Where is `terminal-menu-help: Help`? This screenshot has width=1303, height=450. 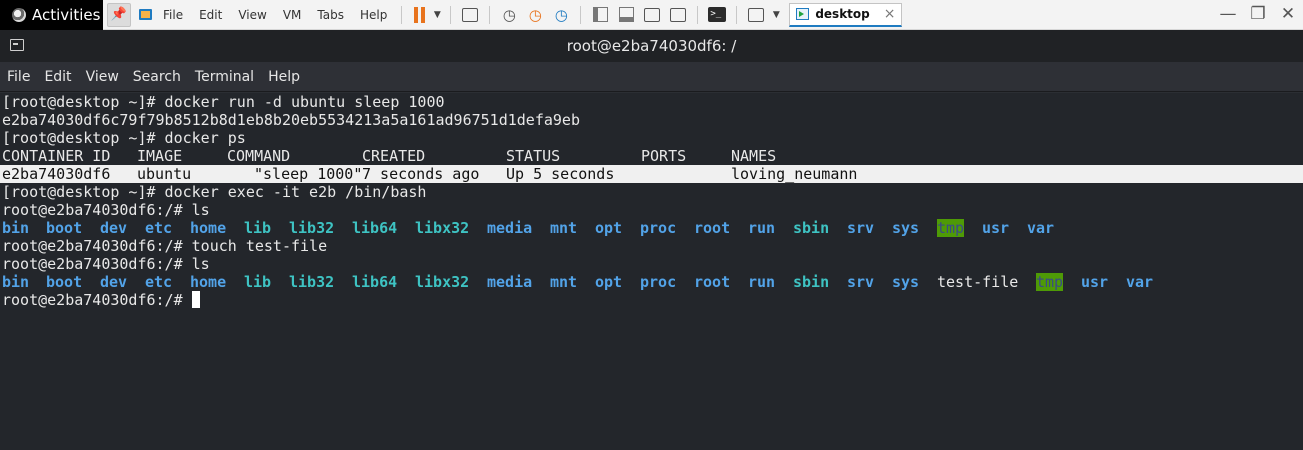
terminal-menu-help: Help is located at coordinates (284, 77).